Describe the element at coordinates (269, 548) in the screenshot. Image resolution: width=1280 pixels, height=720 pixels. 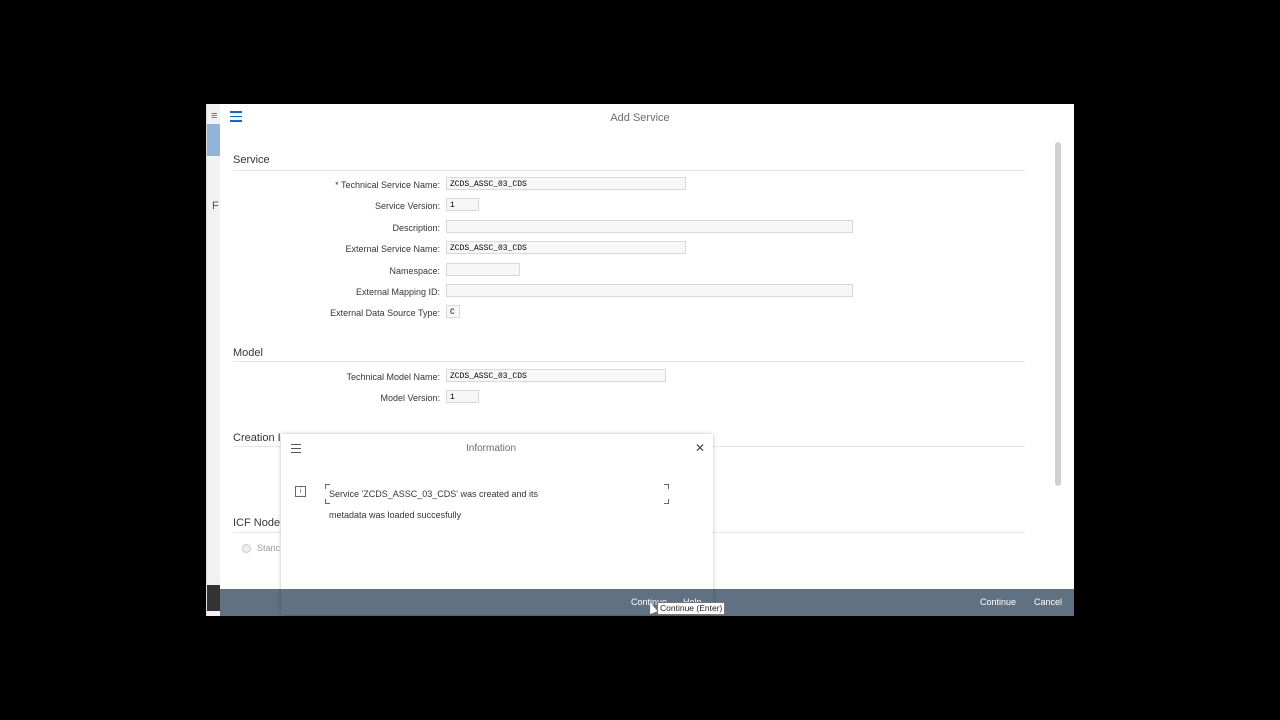
I see `standard-radio-label: Stanc` at that location.